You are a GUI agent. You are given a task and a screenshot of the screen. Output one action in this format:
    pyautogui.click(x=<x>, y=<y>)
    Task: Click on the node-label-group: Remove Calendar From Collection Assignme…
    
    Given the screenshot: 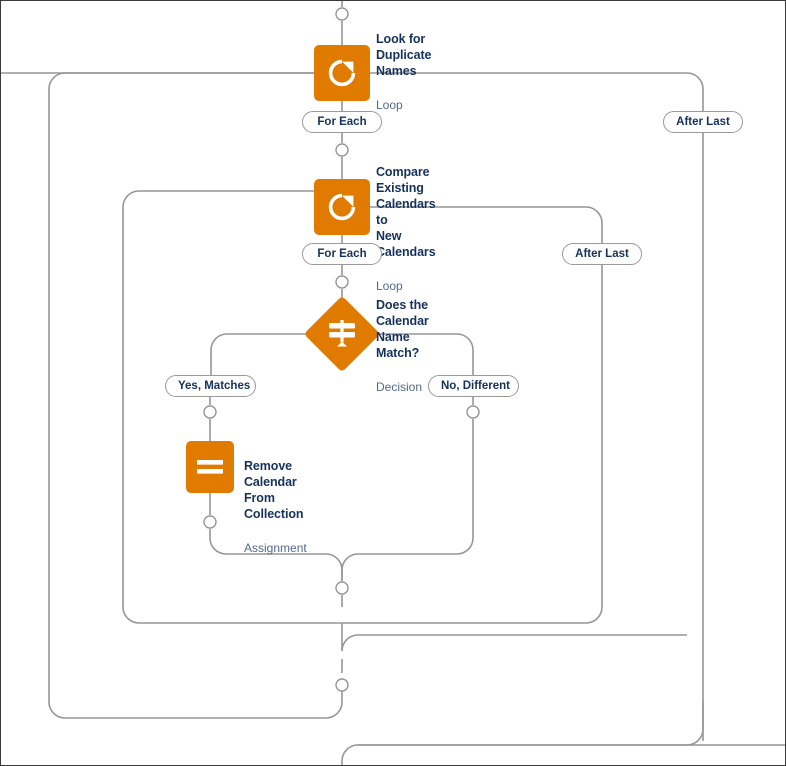 What is the action you would take?
    pyautogui.click(x=275, y=507)
    